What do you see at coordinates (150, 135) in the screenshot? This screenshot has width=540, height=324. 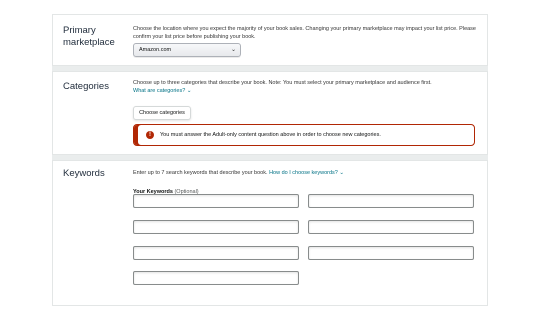 I see `alert-circle-icon: !` at bounding box center [150, 135].